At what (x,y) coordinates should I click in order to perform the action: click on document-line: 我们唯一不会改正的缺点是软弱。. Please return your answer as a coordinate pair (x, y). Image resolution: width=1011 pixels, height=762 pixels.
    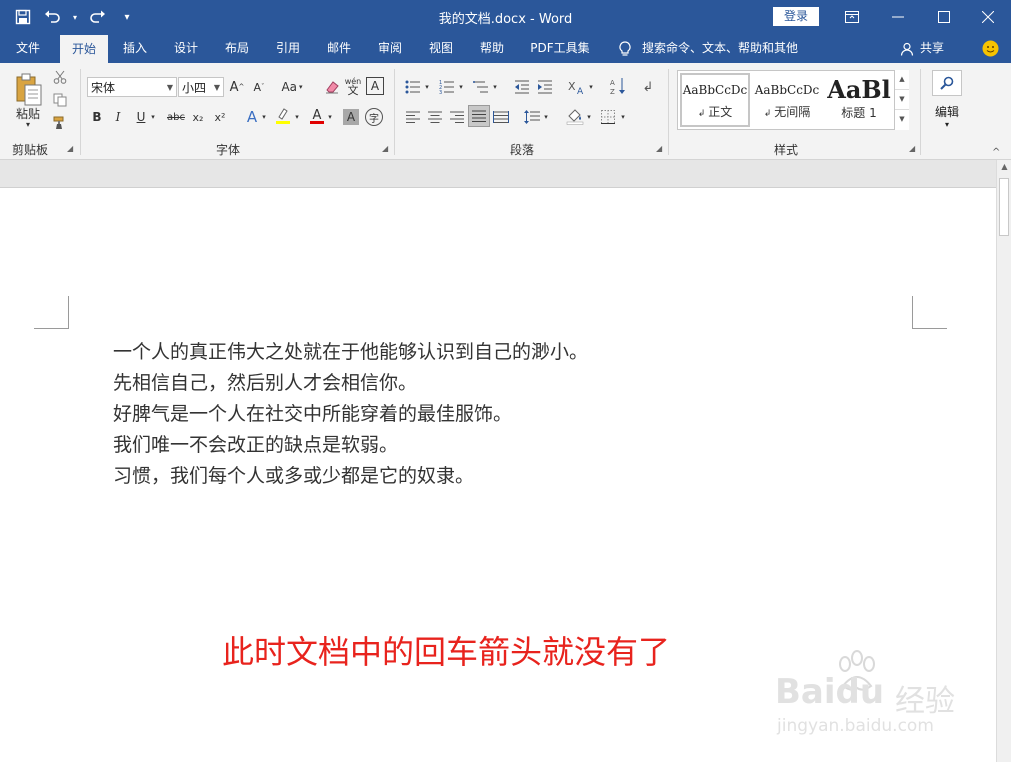
    Looking at the image, I should click on (255, 443).